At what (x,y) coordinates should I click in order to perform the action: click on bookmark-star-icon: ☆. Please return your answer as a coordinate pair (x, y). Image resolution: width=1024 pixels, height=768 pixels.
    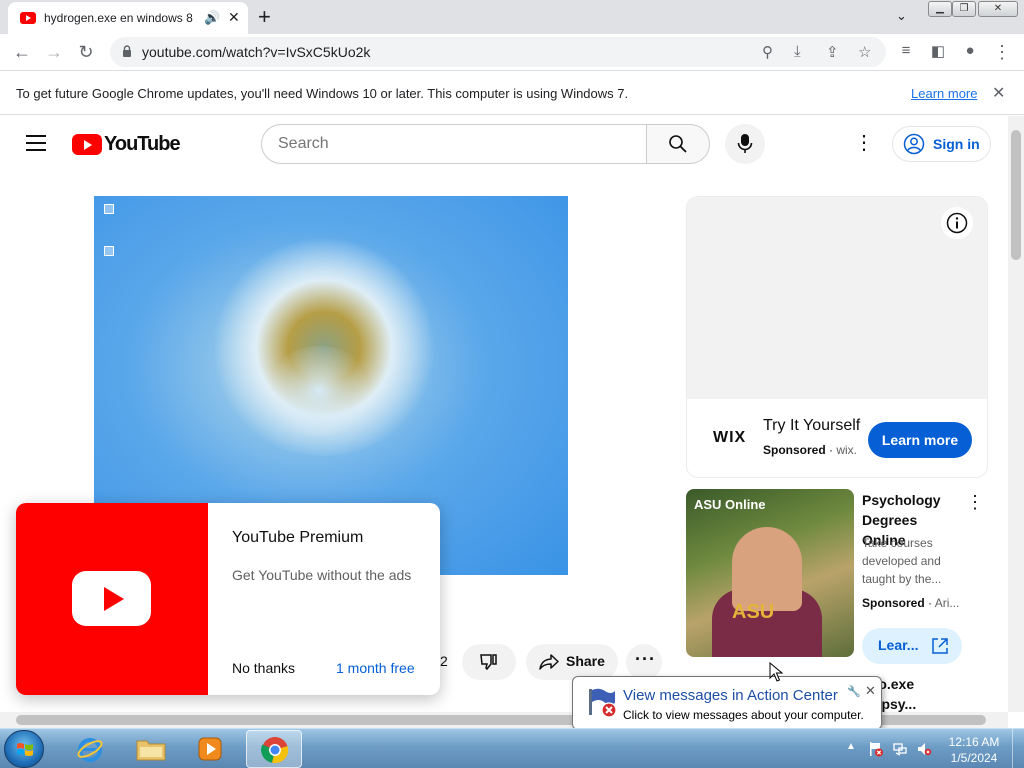
    Looking at the image, I should click on (864, 52).